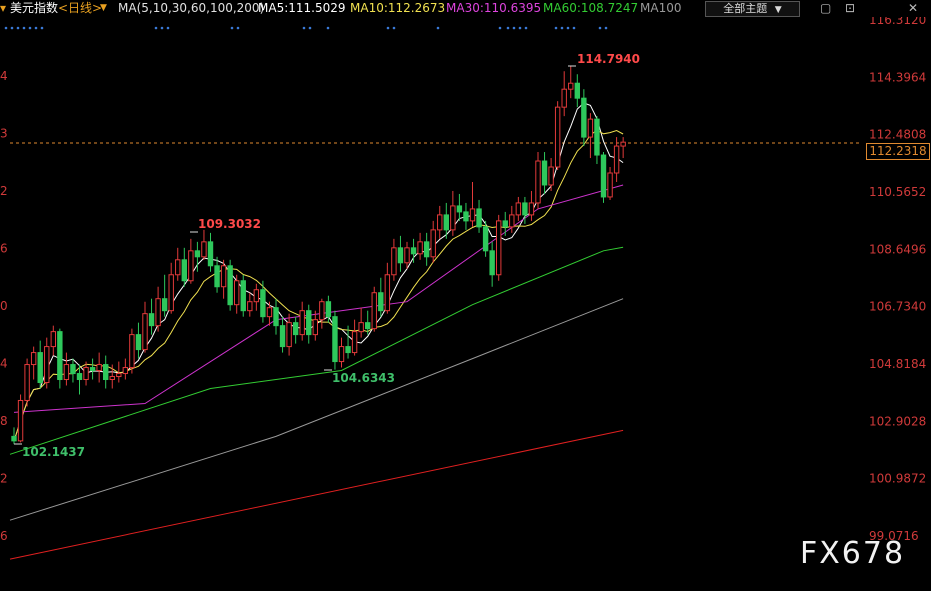 The height and width of the screenshot is (591, 931). I want to click on ma100-label: MA100, so click(661, 8).